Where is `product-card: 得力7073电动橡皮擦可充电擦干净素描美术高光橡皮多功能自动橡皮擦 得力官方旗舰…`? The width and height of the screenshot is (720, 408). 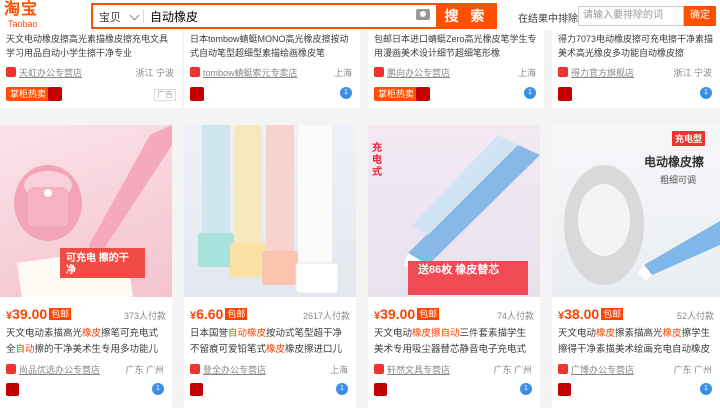 product-card: 得力7073电动橡皮擦可充电擦干净素描美术高光橡皮多功能自动橡皮擦 得力官方旗舰… is located at coordinates (636, 69).